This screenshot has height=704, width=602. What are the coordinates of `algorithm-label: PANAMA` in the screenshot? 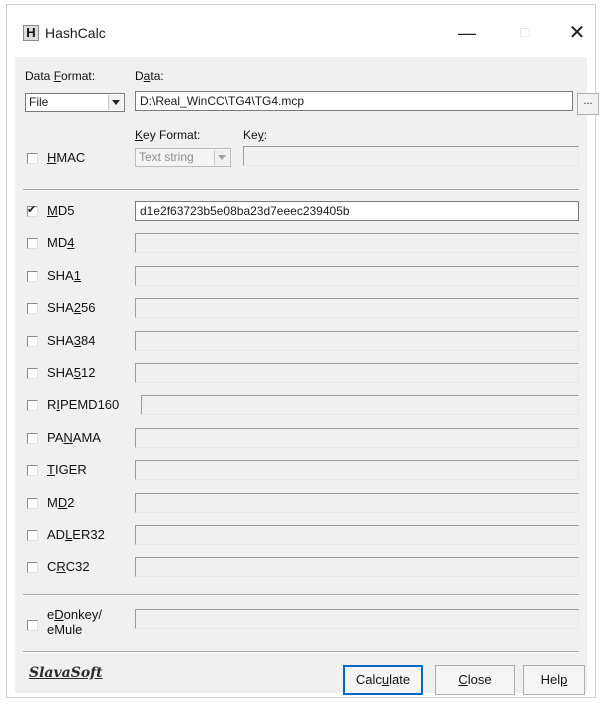 It's located at (74, 437).